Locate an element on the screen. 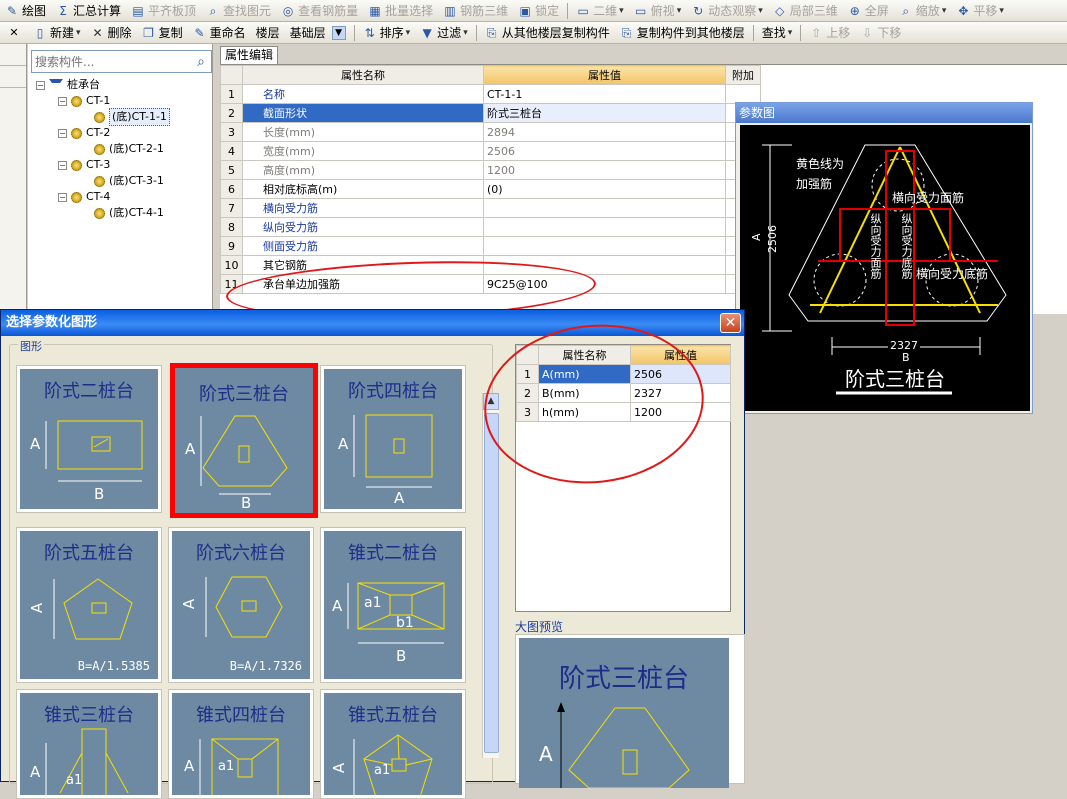 The width and height of the screenshot is (1067, 799). shape-card-stepped-2pile: 阶式二桩台 A B is located at coordinates (89, 439).